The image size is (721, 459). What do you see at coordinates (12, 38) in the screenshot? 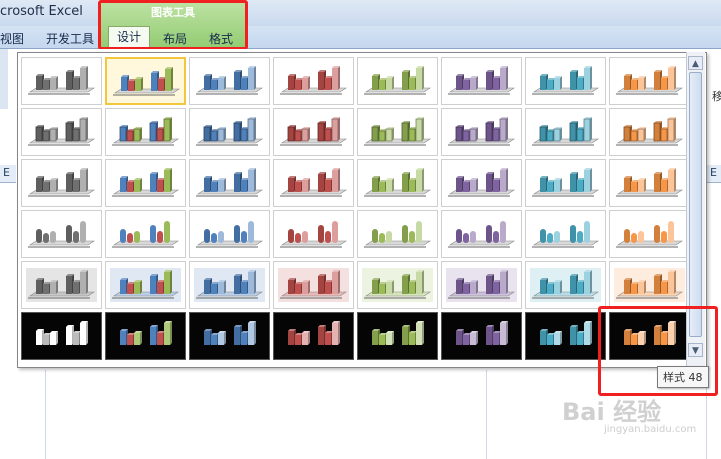
I see `tab-view: 视图` at bounding box center [12, 38].